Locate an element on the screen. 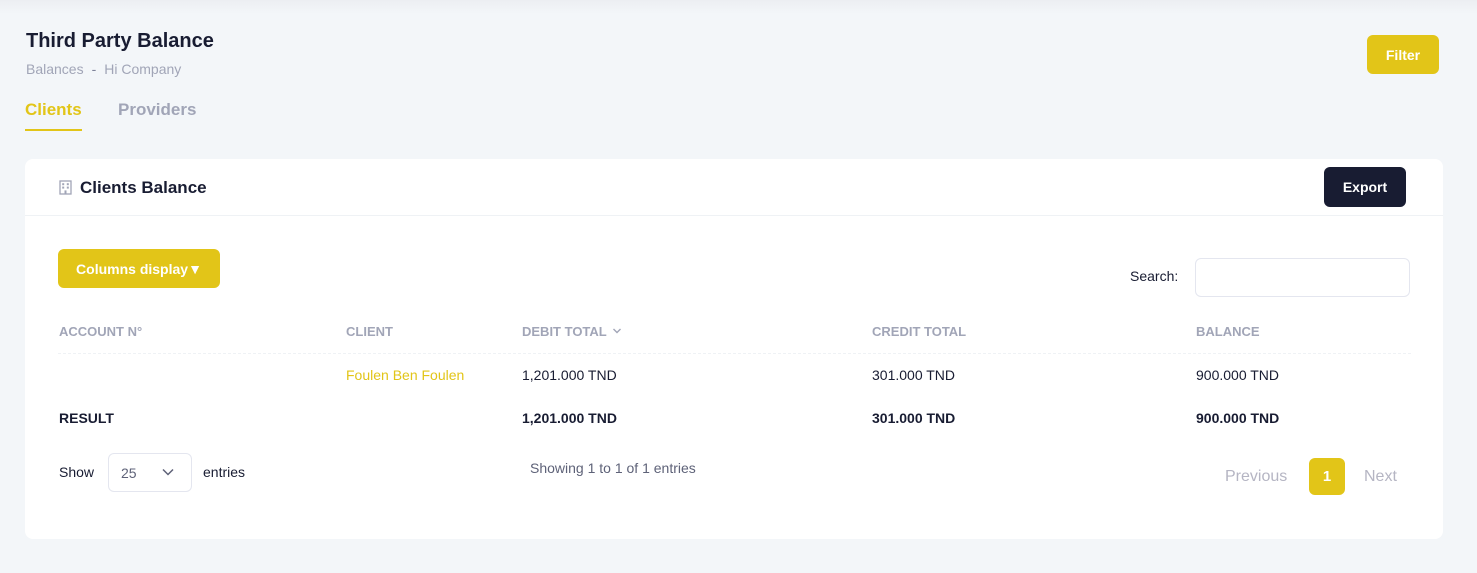 Image resolution: width=1477 pixels, height=573 pixels. table-info: Showing 1 to 1 of 1 entries is located at coordinates (613, 468).